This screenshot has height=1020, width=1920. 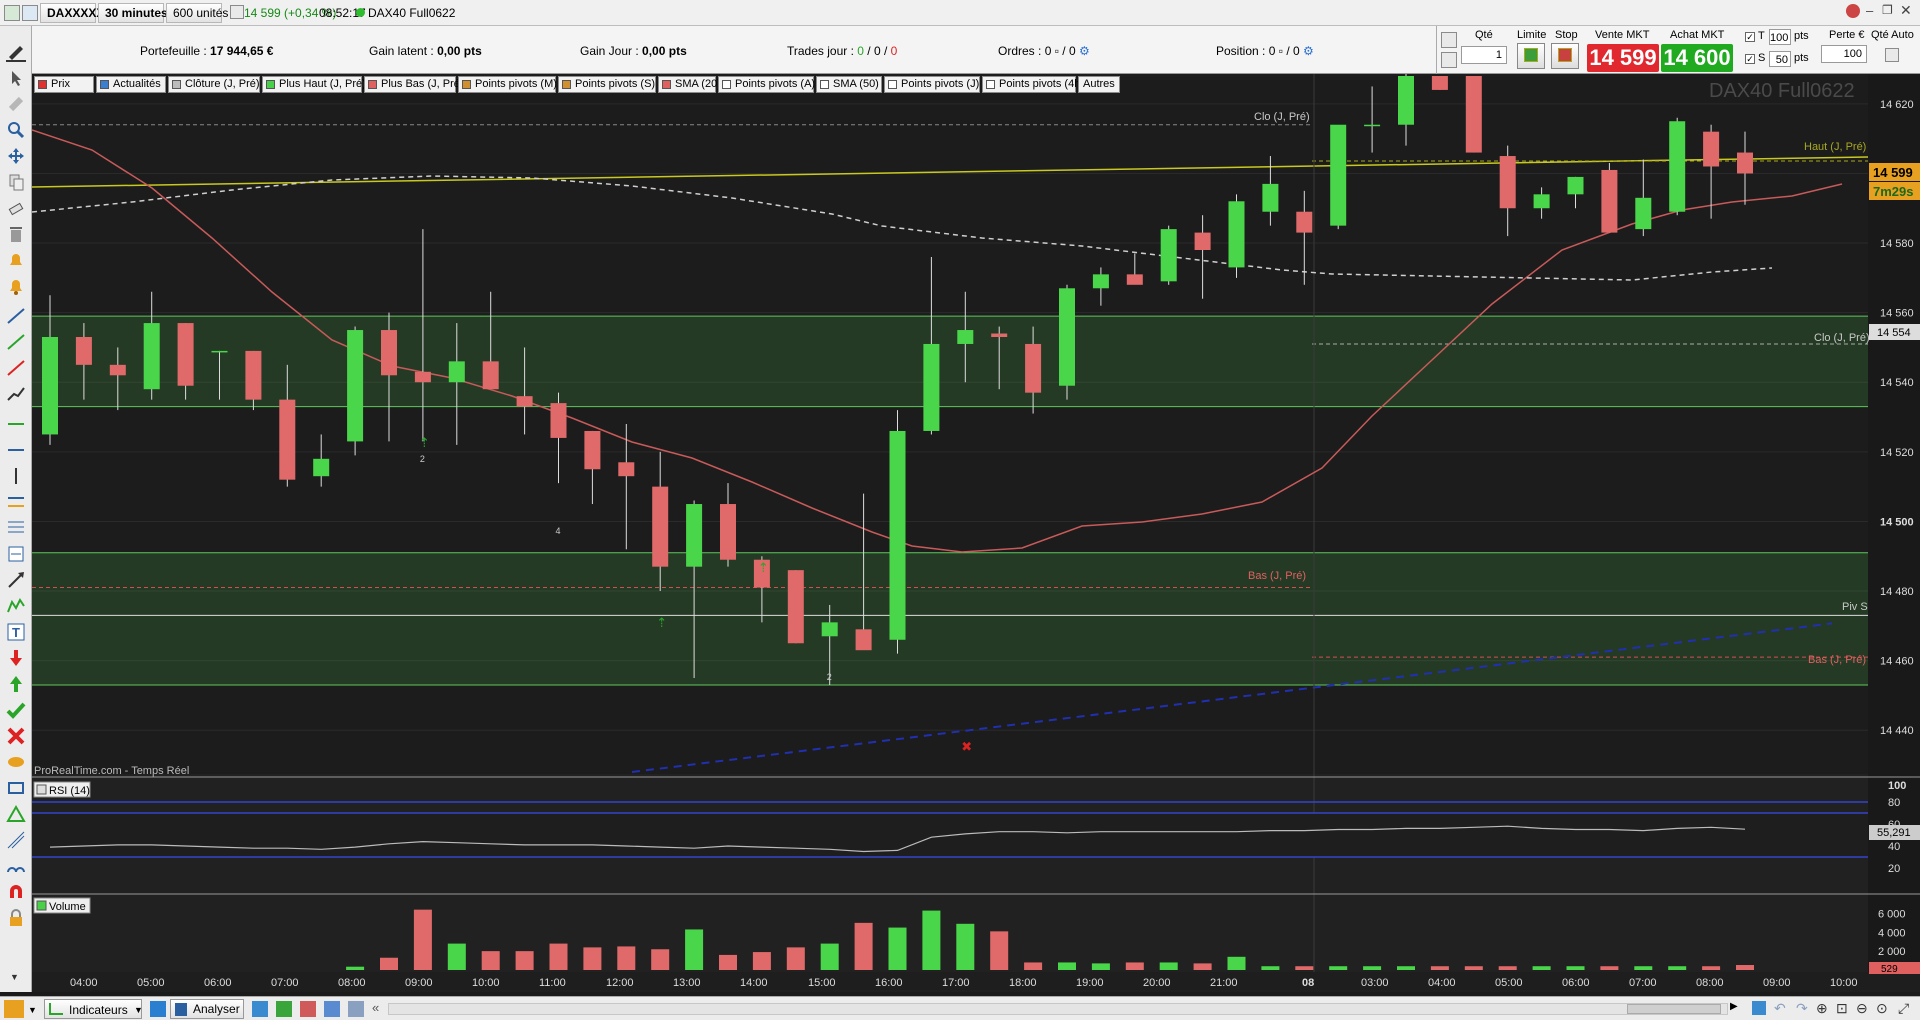 I want to click on pencil-icon, so click(x=16, y=52).